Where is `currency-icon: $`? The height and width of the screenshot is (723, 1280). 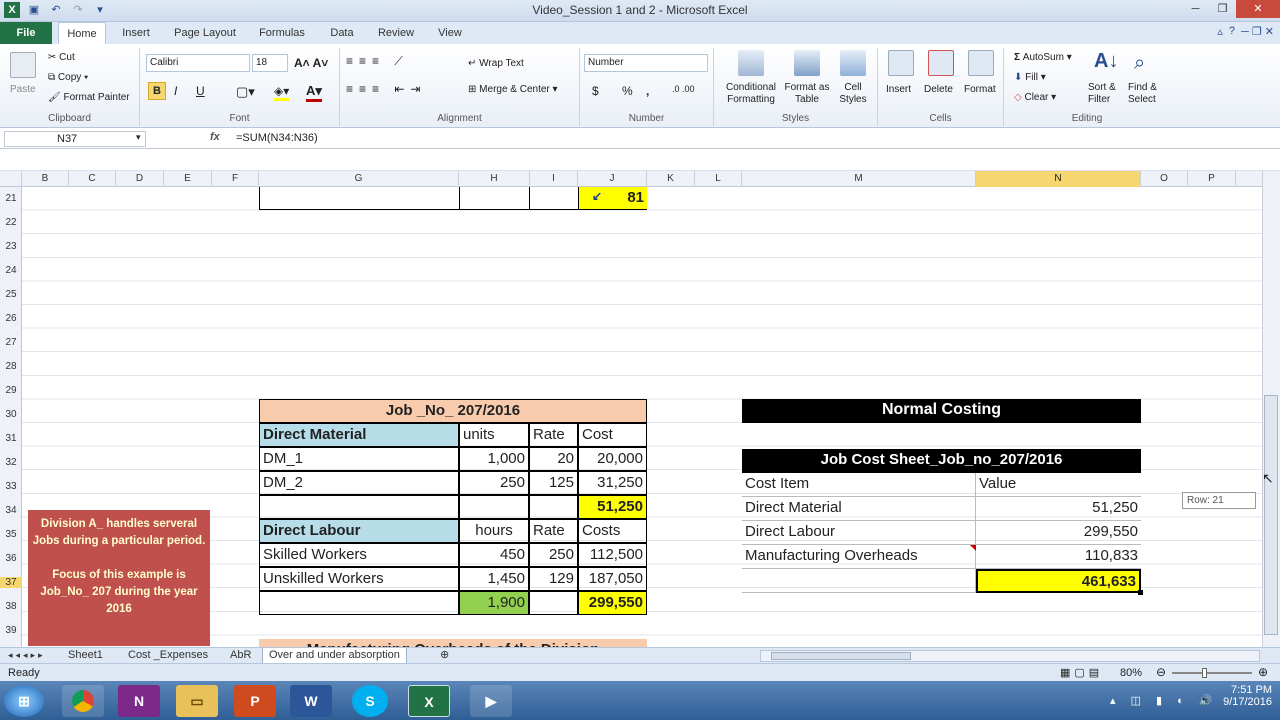
currency-icon: $ is located at coordinates (595, 91).